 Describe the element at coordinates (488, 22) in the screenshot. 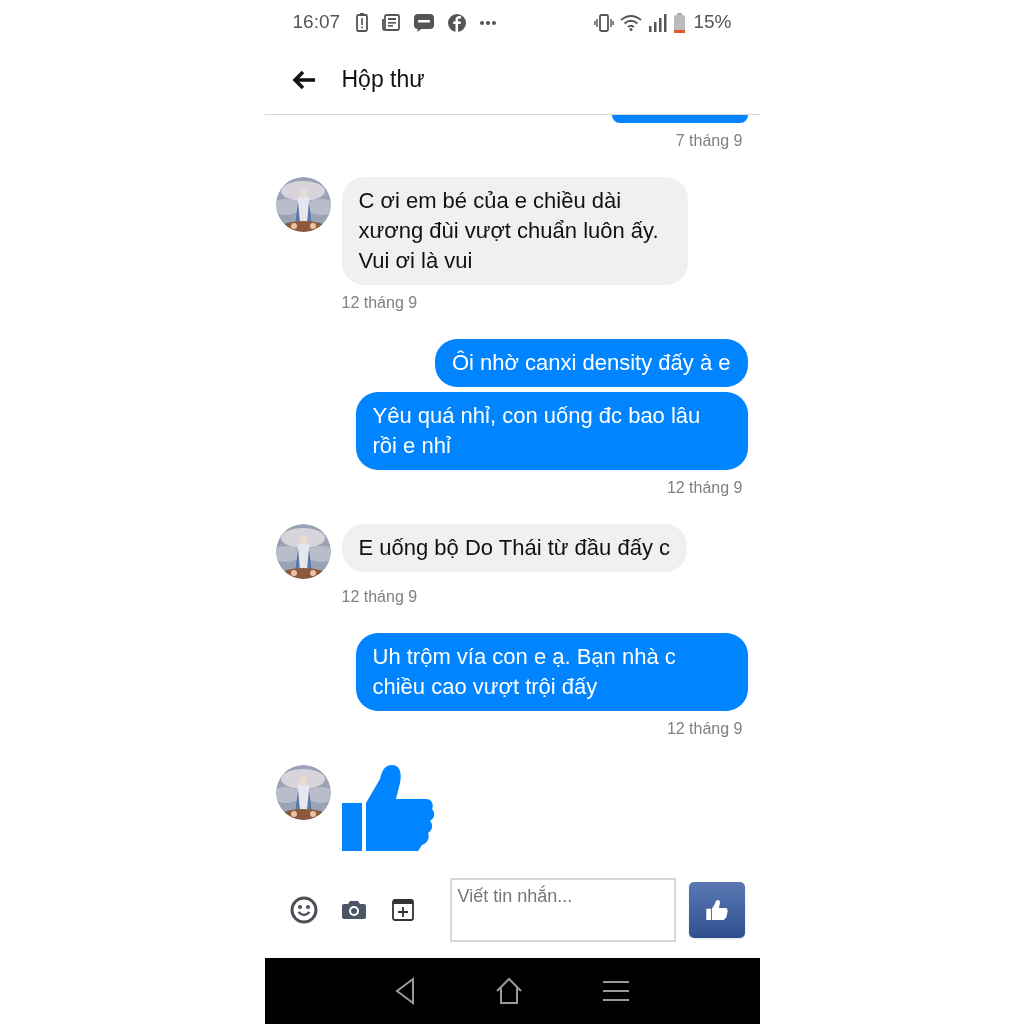

I see `more-icon` at that location.